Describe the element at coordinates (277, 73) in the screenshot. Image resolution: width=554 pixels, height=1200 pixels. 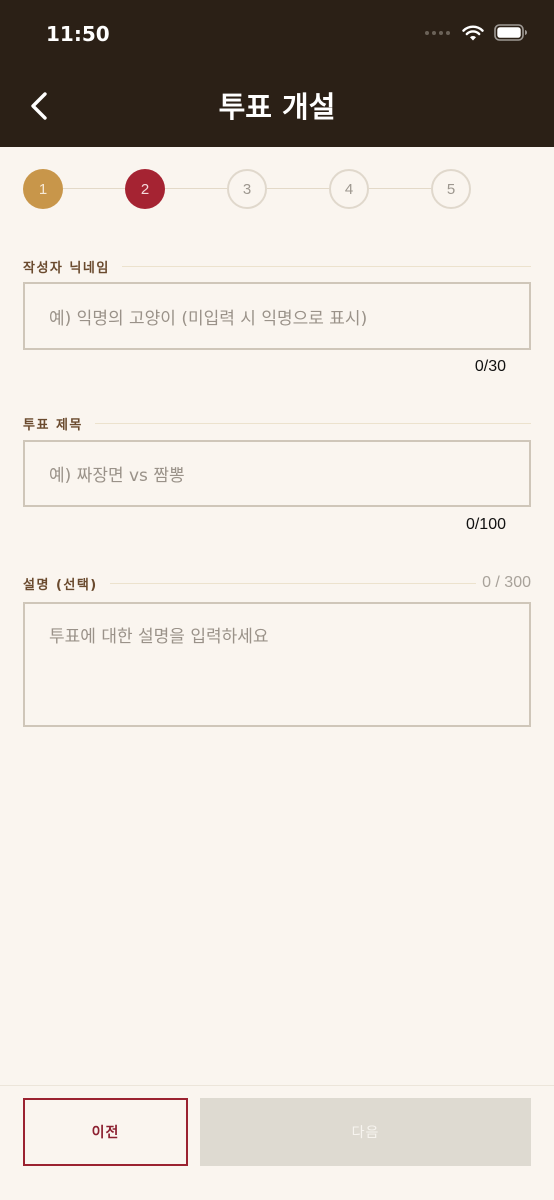
I see `app-header: 11:50 투표 개설` at that location.